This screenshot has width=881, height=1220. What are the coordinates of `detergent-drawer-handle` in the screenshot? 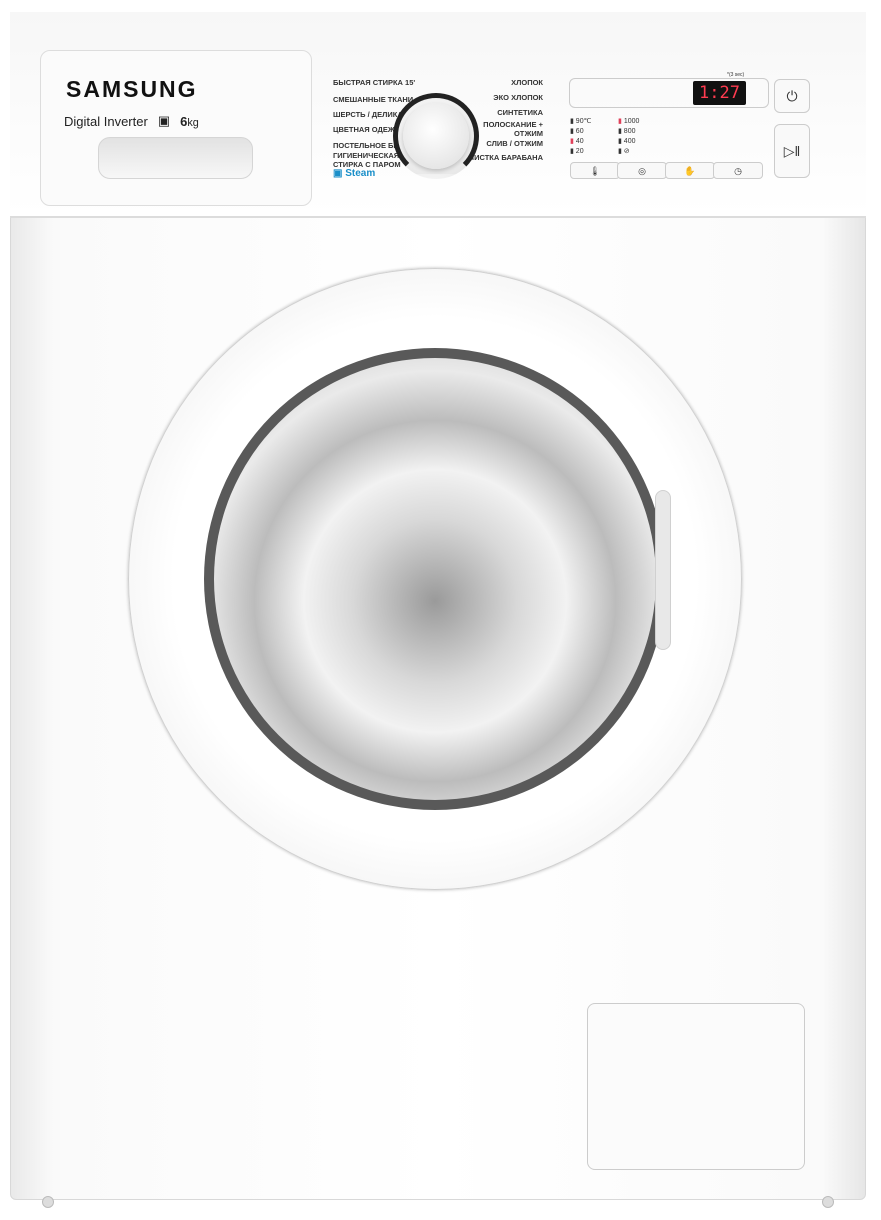 It's located at (175, 158).